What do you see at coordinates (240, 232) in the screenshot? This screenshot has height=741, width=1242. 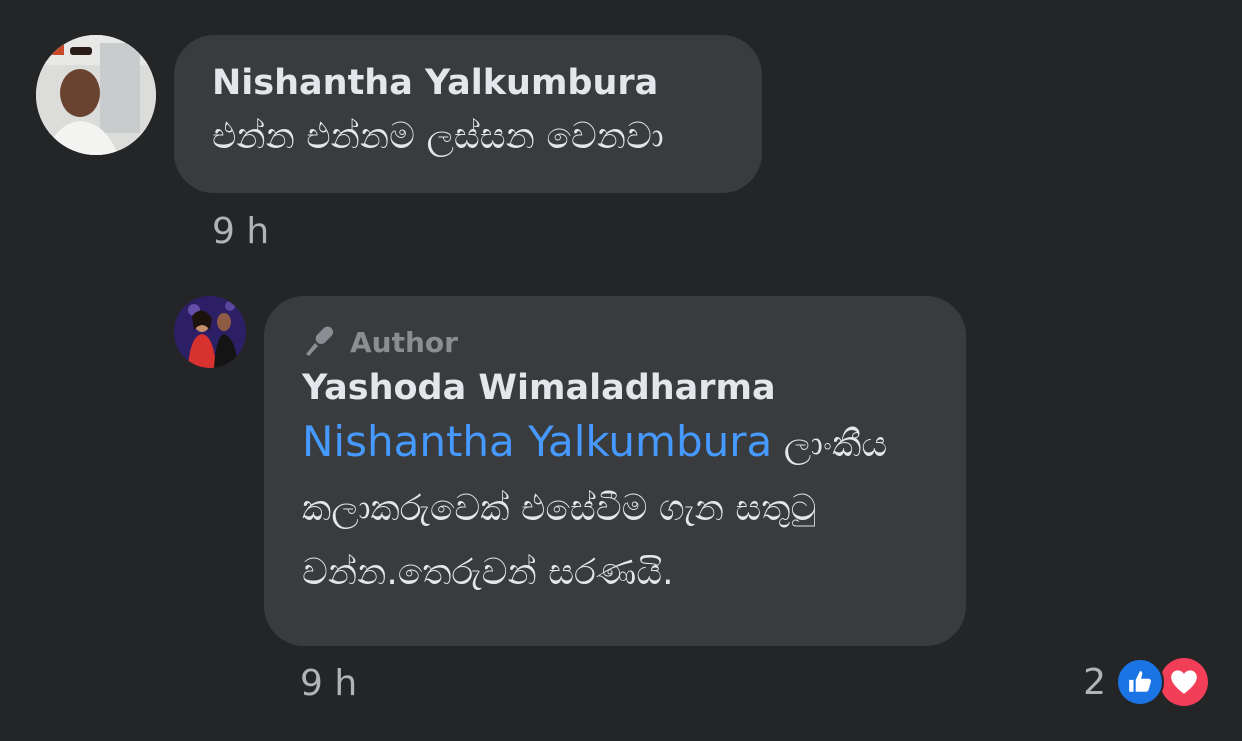 I see `comment-timestamp: 9 h` at bounding box center [240, 232].